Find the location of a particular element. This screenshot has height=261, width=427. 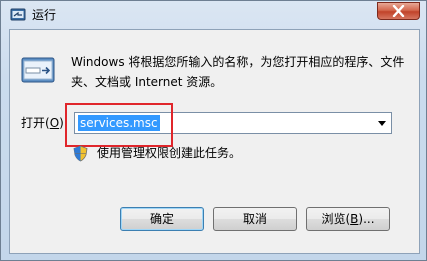

cancel-button: 取消 is located at coordinates (255, 219).